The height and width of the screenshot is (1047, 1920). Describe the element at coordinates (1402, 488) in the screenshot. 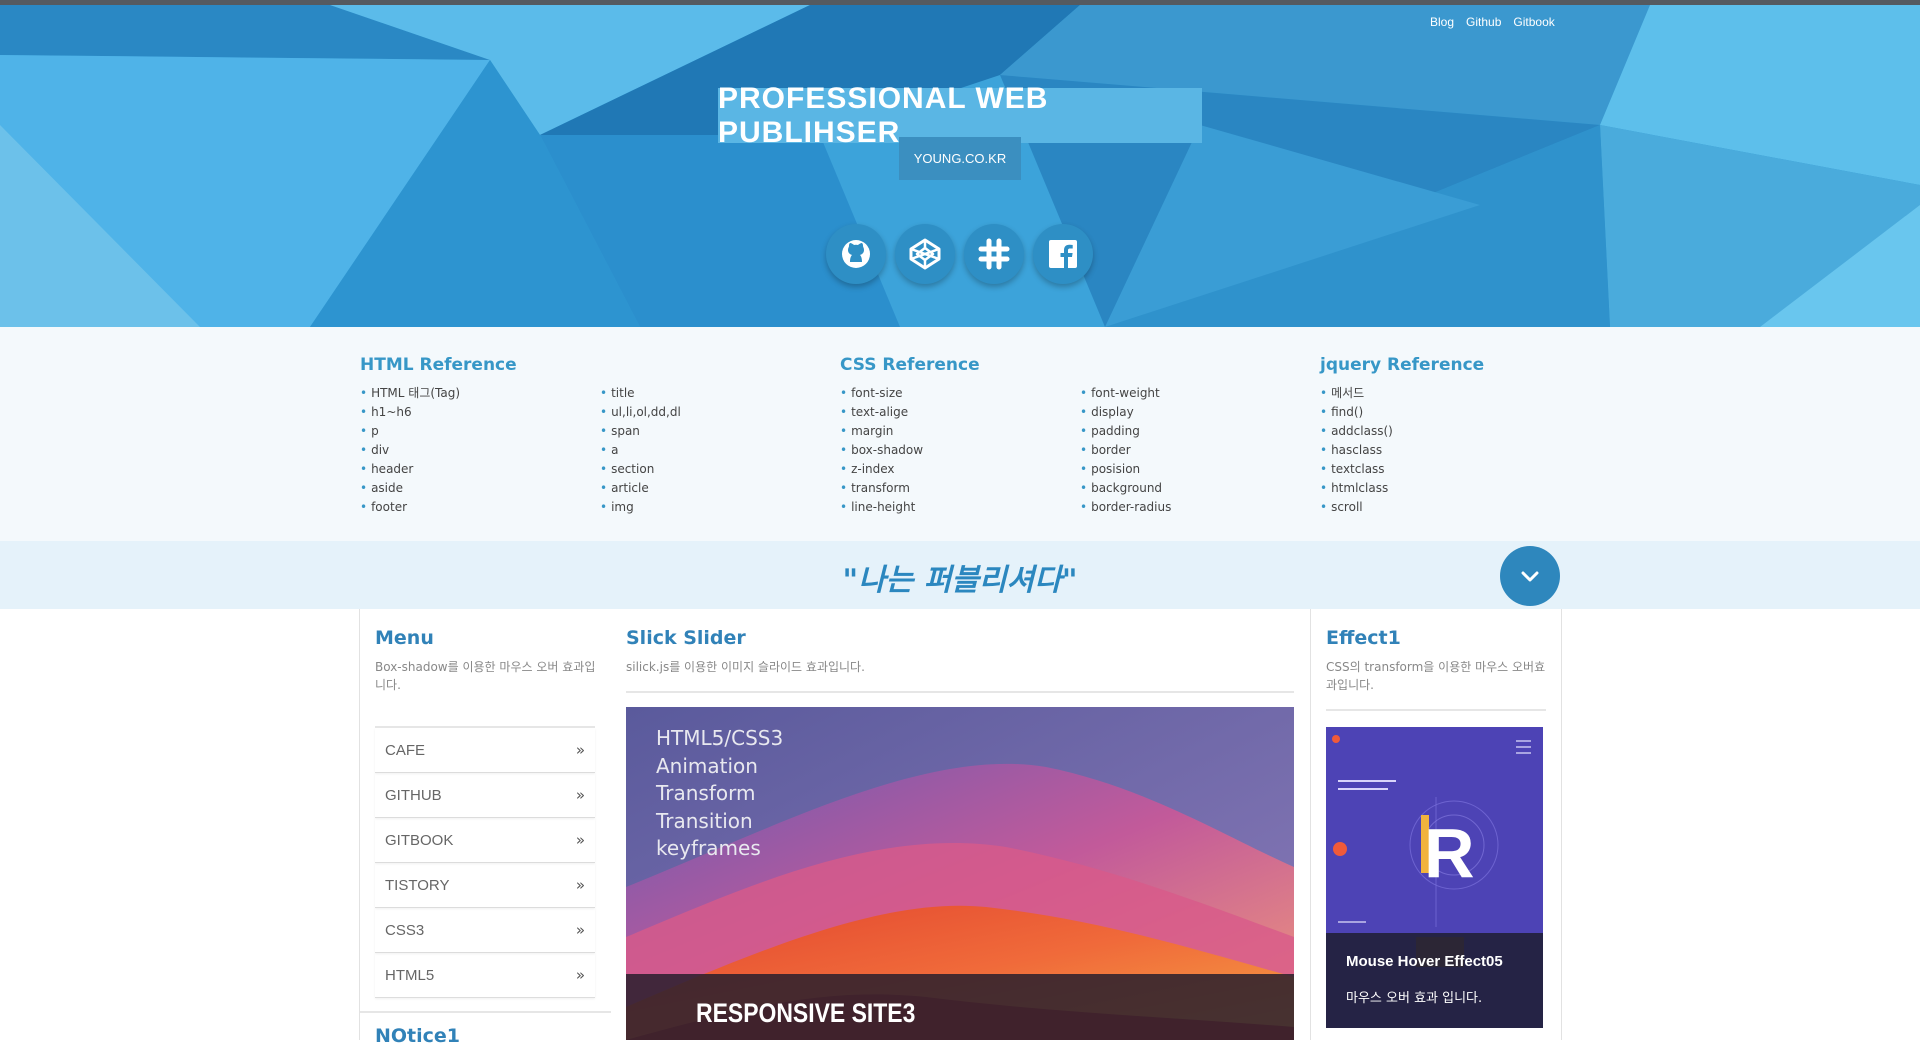

I see `ref-item: htmlclass` at that location.